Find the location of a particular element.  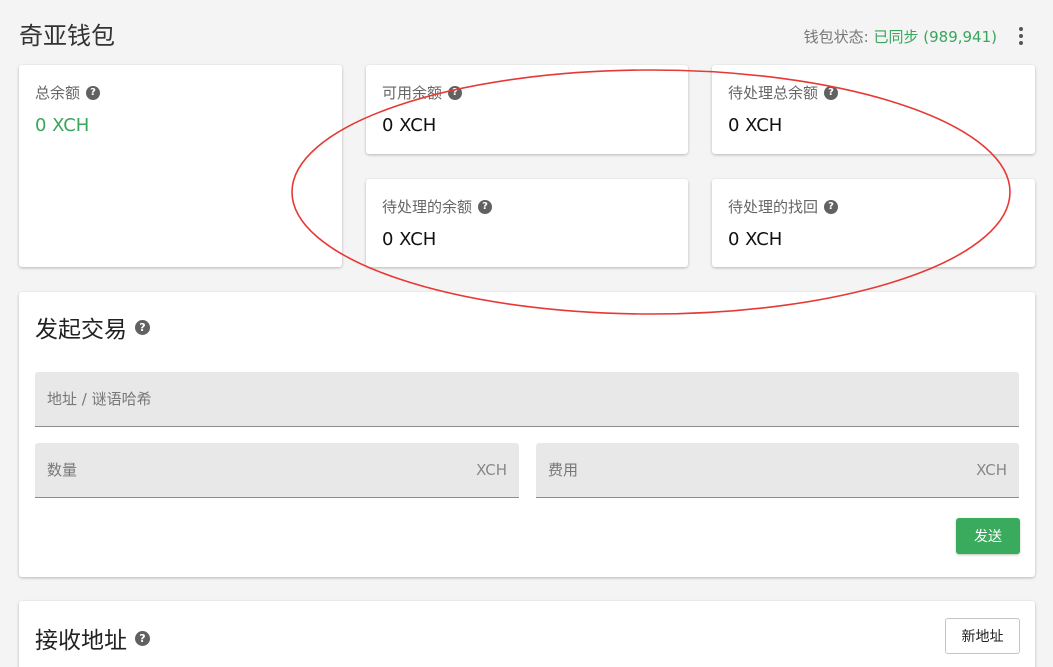

sync-status: 钱包状态: 已同步 (989,941) is located at coordinates (900, 36).